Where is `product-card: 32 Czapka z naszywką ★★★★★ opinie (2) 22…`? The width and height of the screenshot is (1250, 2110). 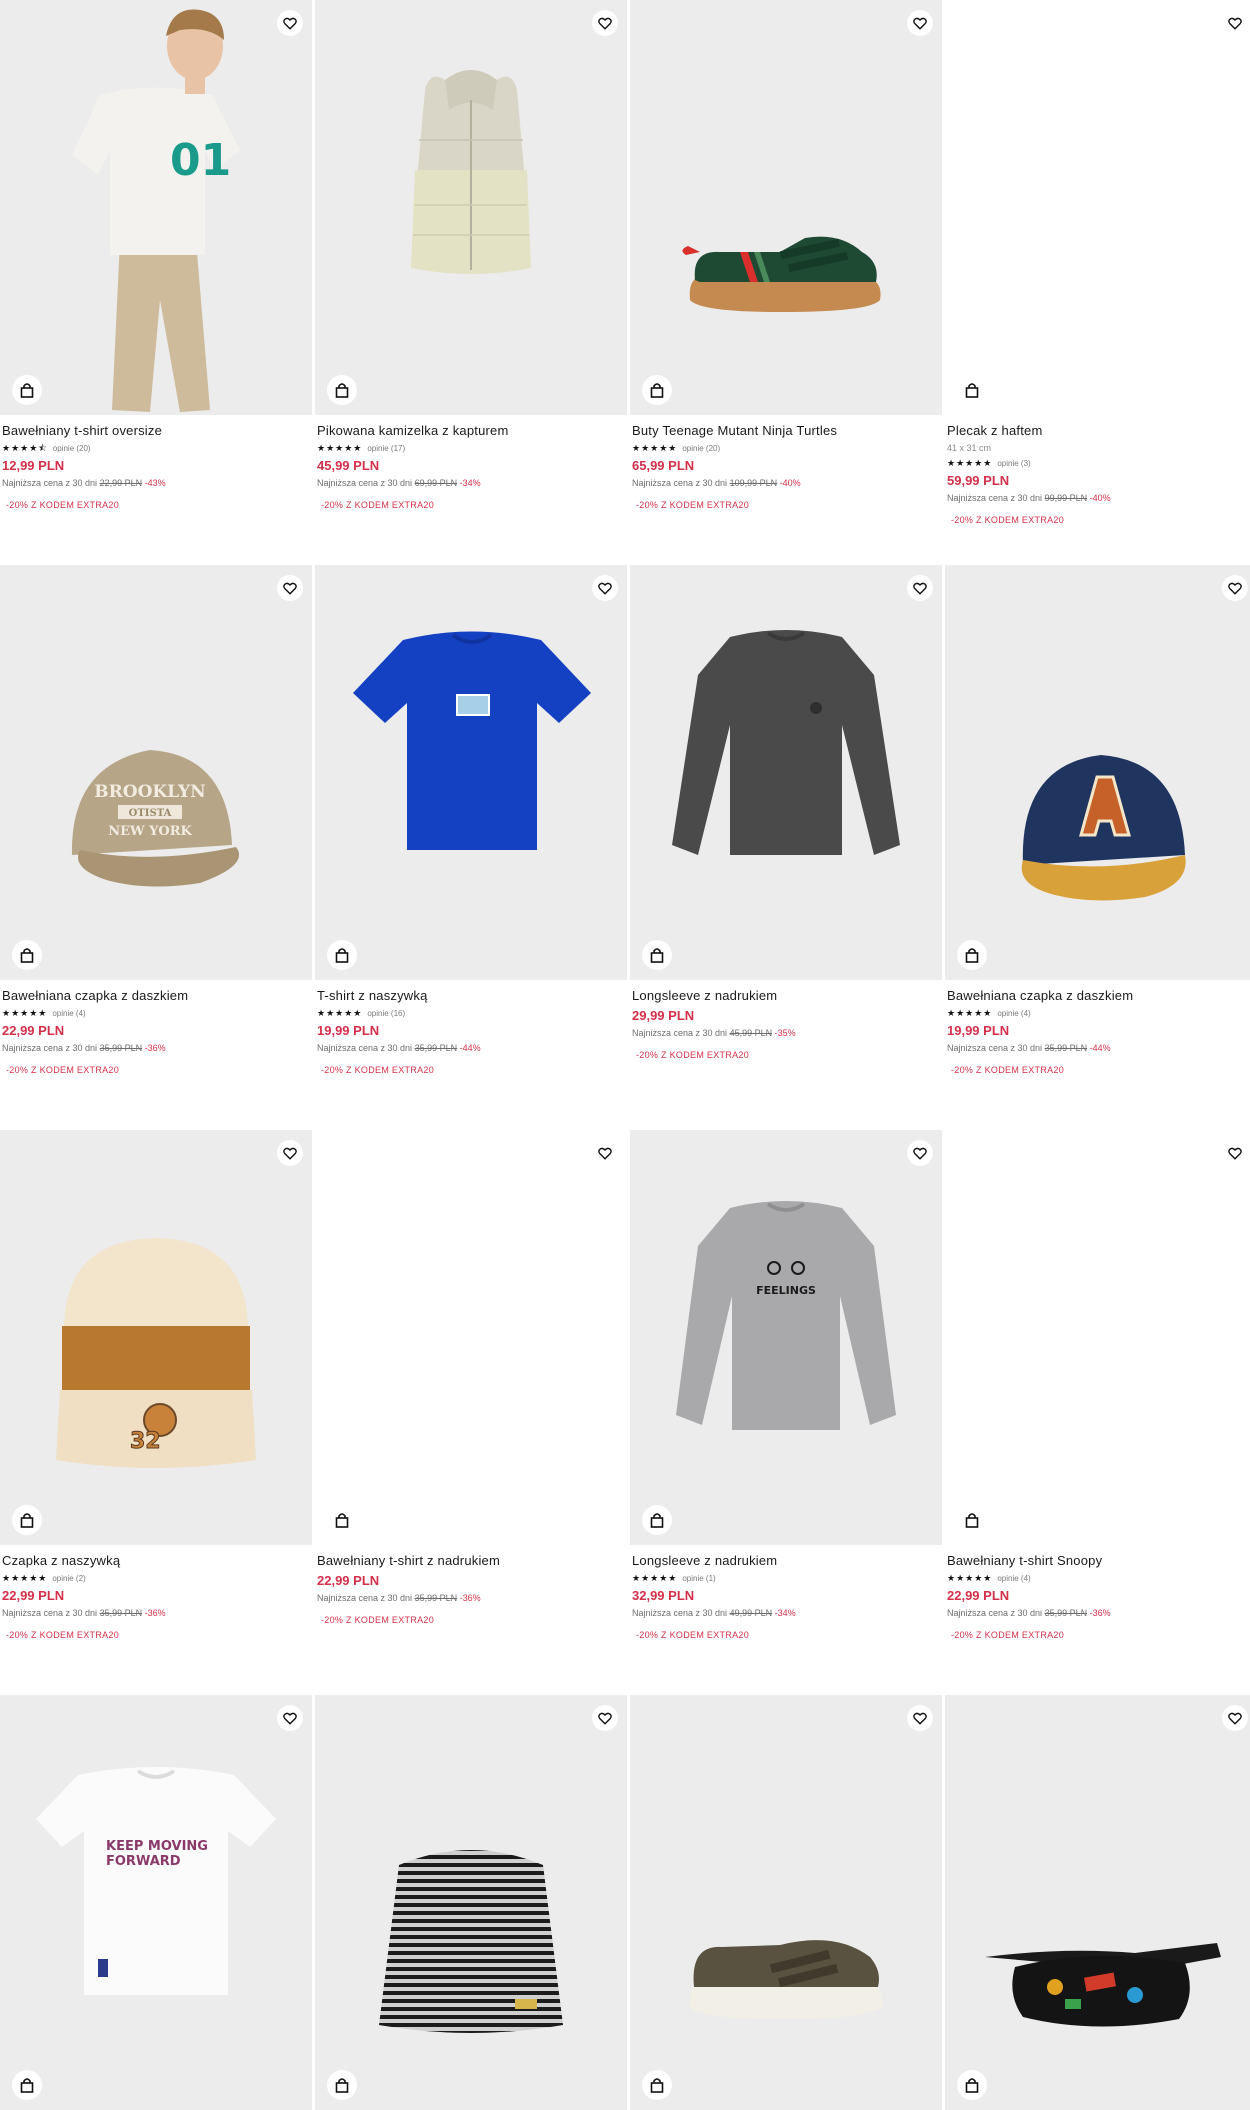 product-card: 32 Czapka z naszywką ★★★★★ opinie (2) 22… is located at coordinates (156, 1412).